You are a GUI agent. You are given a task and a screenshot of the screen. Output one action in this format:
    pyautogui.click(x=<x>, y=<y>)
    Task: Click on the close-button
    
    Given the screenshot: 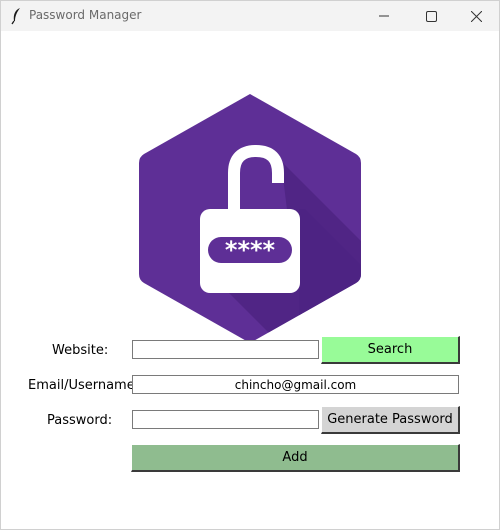 What is the action you would take?
    pyautogui.click(x=476, y=16)
    